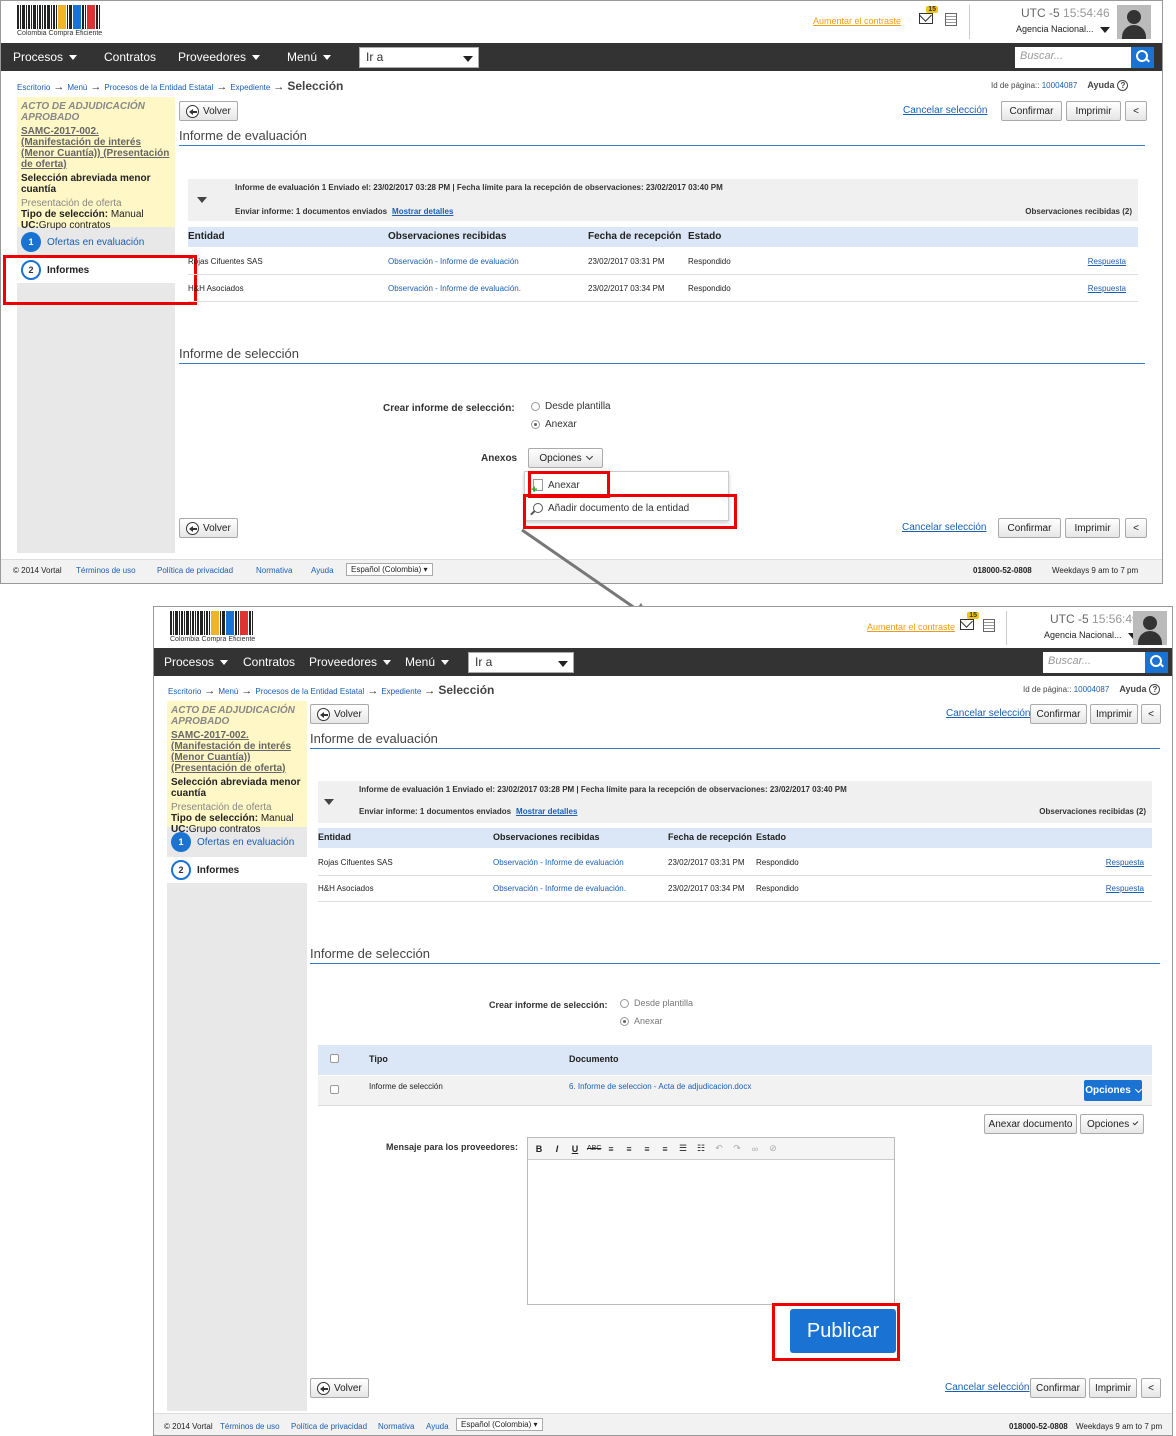 The height and width of the screenshot is (1436, 1176). I want to click on row-options-button: Opciones, so click(1113, 1090).